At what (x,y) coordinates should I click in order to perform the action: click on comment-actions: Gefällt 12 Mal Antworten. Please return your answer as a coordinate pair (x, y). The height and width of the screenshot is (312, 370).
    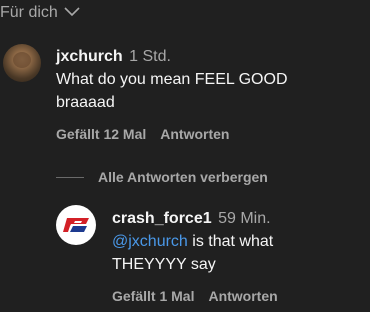
    Looking at the image, I should click on (142, 134).